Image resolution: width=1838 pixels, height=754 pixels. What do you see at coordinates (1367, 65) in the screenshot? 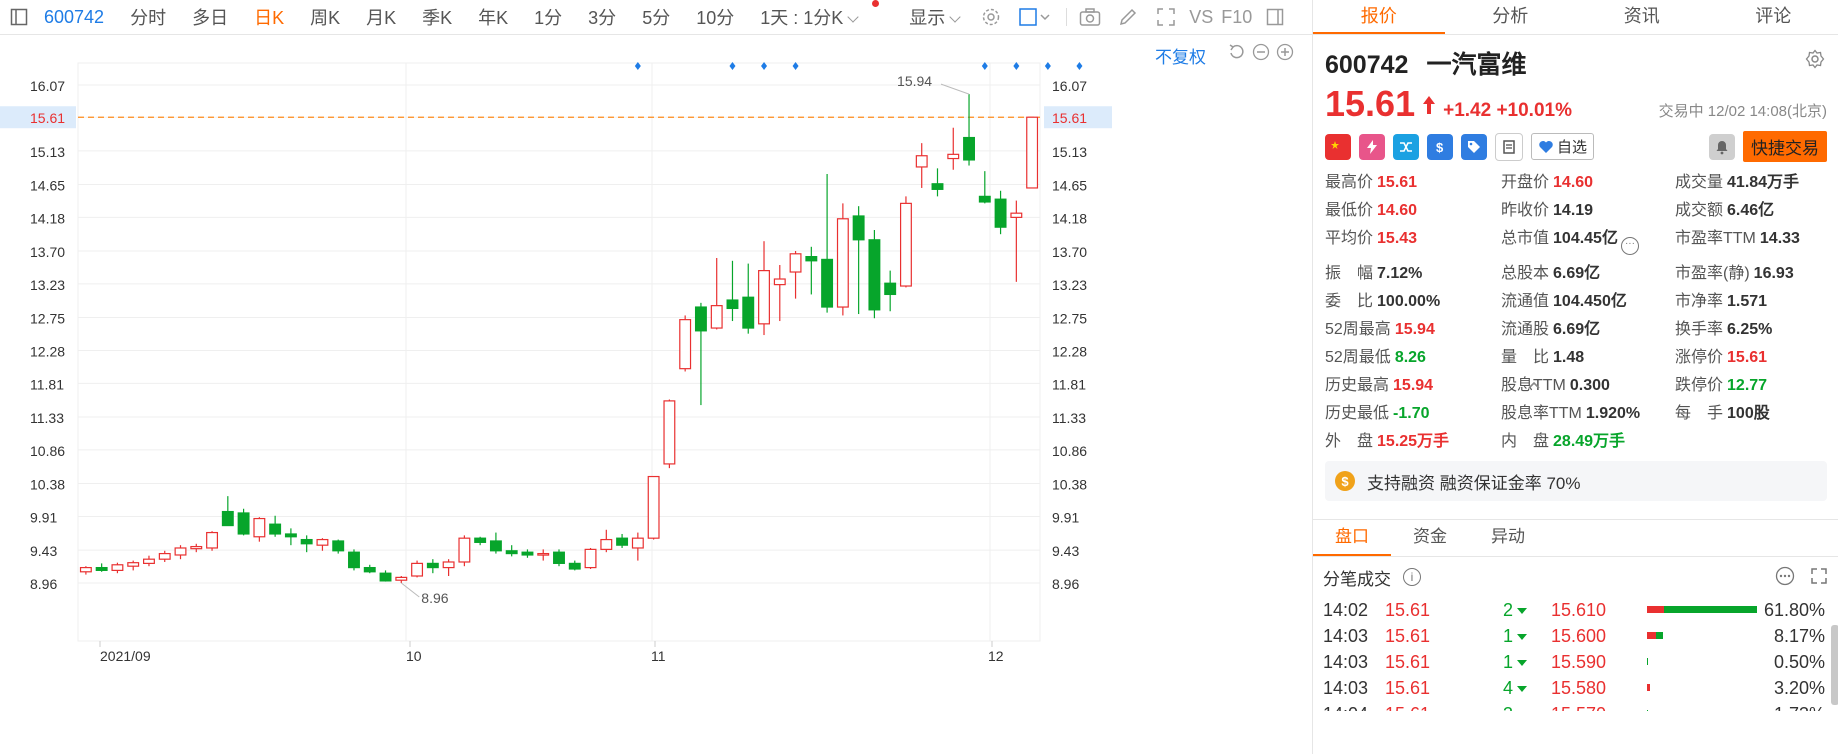
I see `stock-code: 600742` at bounding box center [1367, 65].